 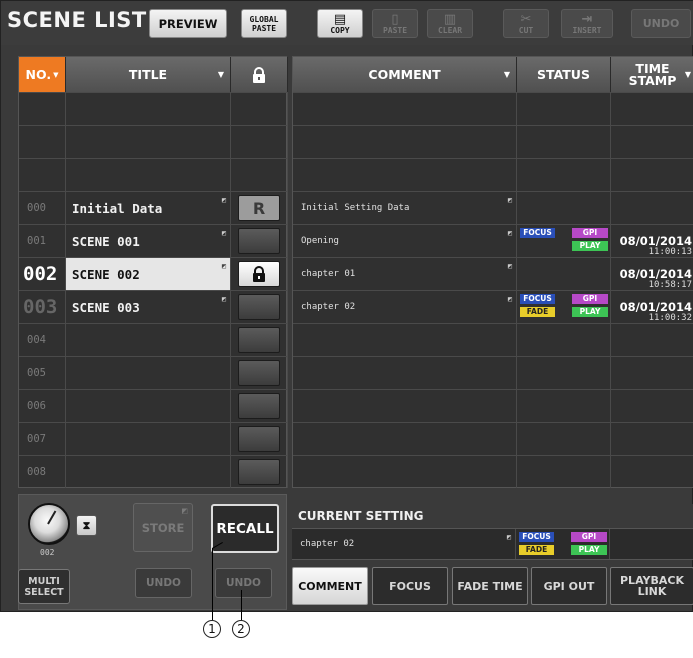 What do you see at coordinates (163, 527) in the screenshot?
I see `store-button: STORE ◩` at bounding box center [163, 527].